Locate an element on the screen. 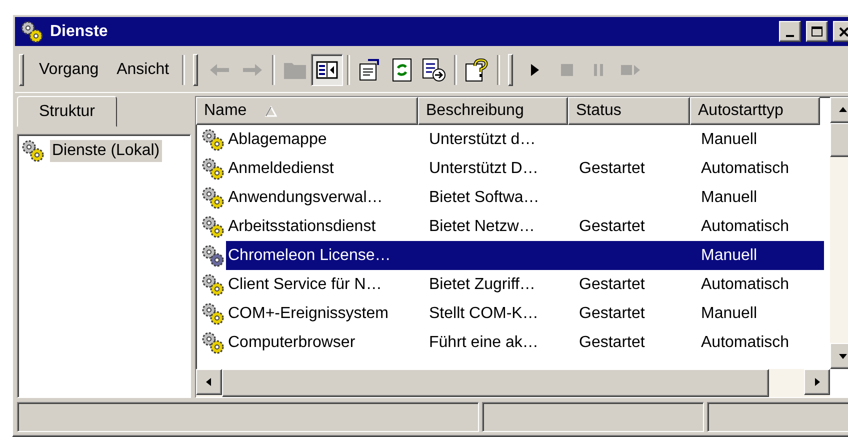 This screenshot has width=848, height=437. table-row: COM+-Ereignissystem Stellt COM-K… Gestartet Manuell is located at coordinates (525, 313).